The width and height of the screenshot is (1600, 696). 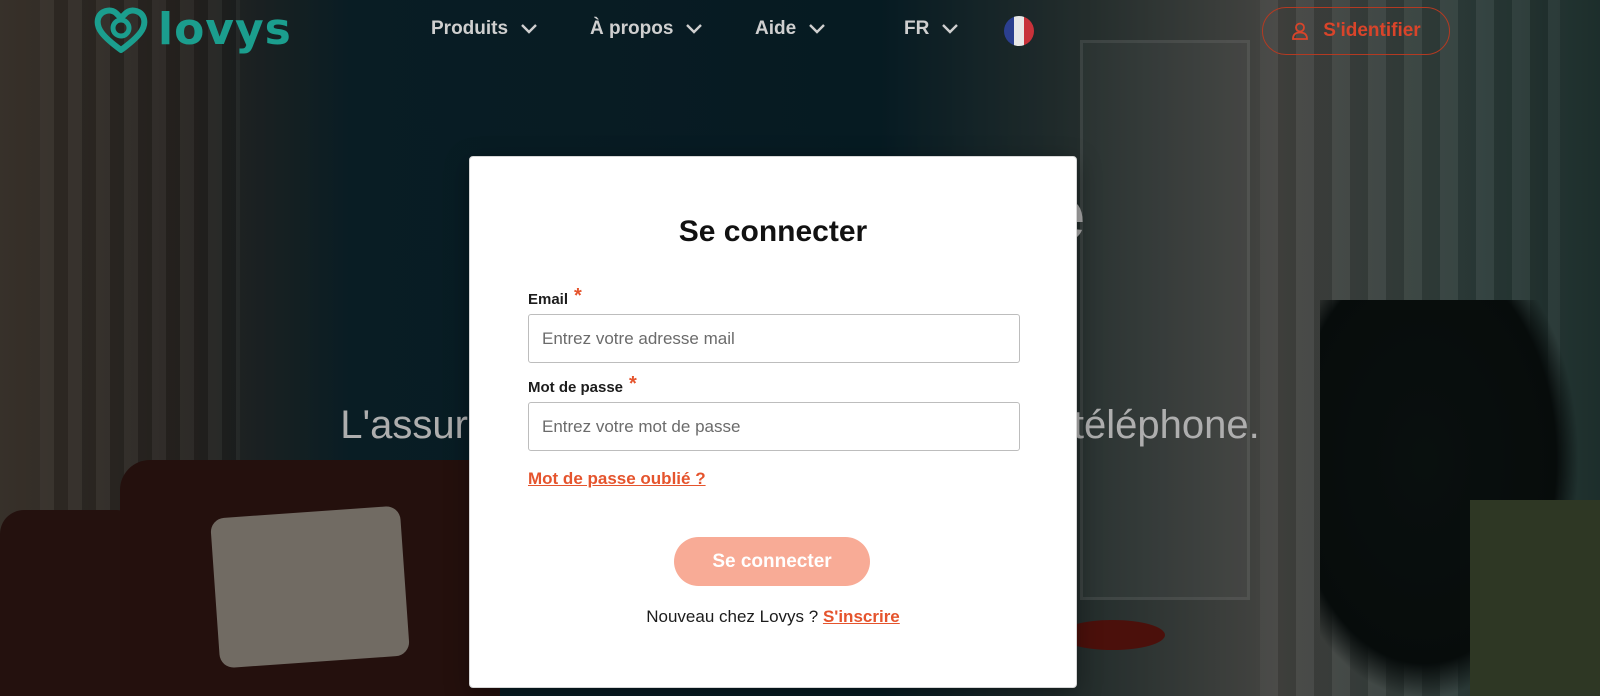 I want to click on signup-row: Nouveau chez Lovys ? S'inscrire, so click(x=773, y=617).